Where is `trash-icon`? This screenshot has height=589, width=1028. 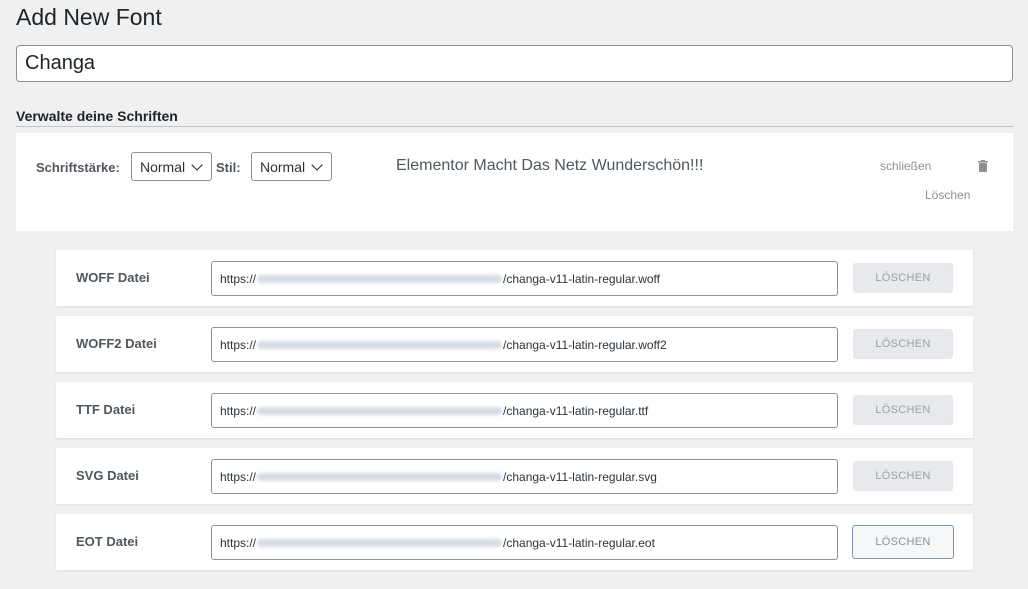
trash-icon is located at coordinates (983, 166).